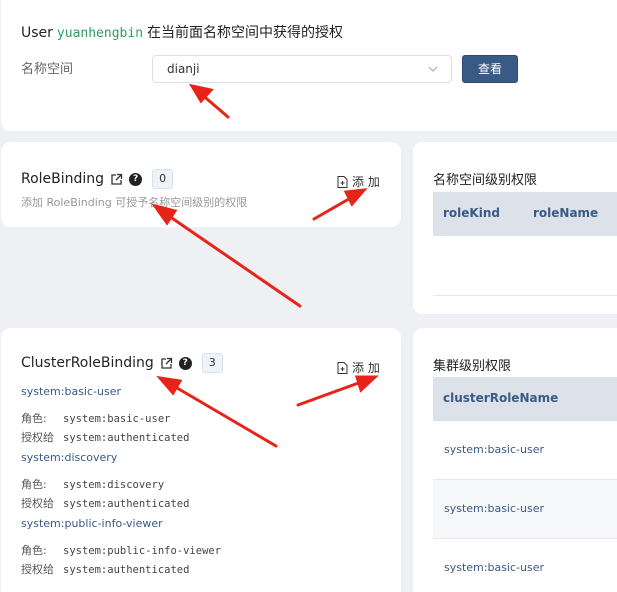 This screenshot has width=617, height=592. I want to click on namespace-select-value: dianji, so click(183, 69).